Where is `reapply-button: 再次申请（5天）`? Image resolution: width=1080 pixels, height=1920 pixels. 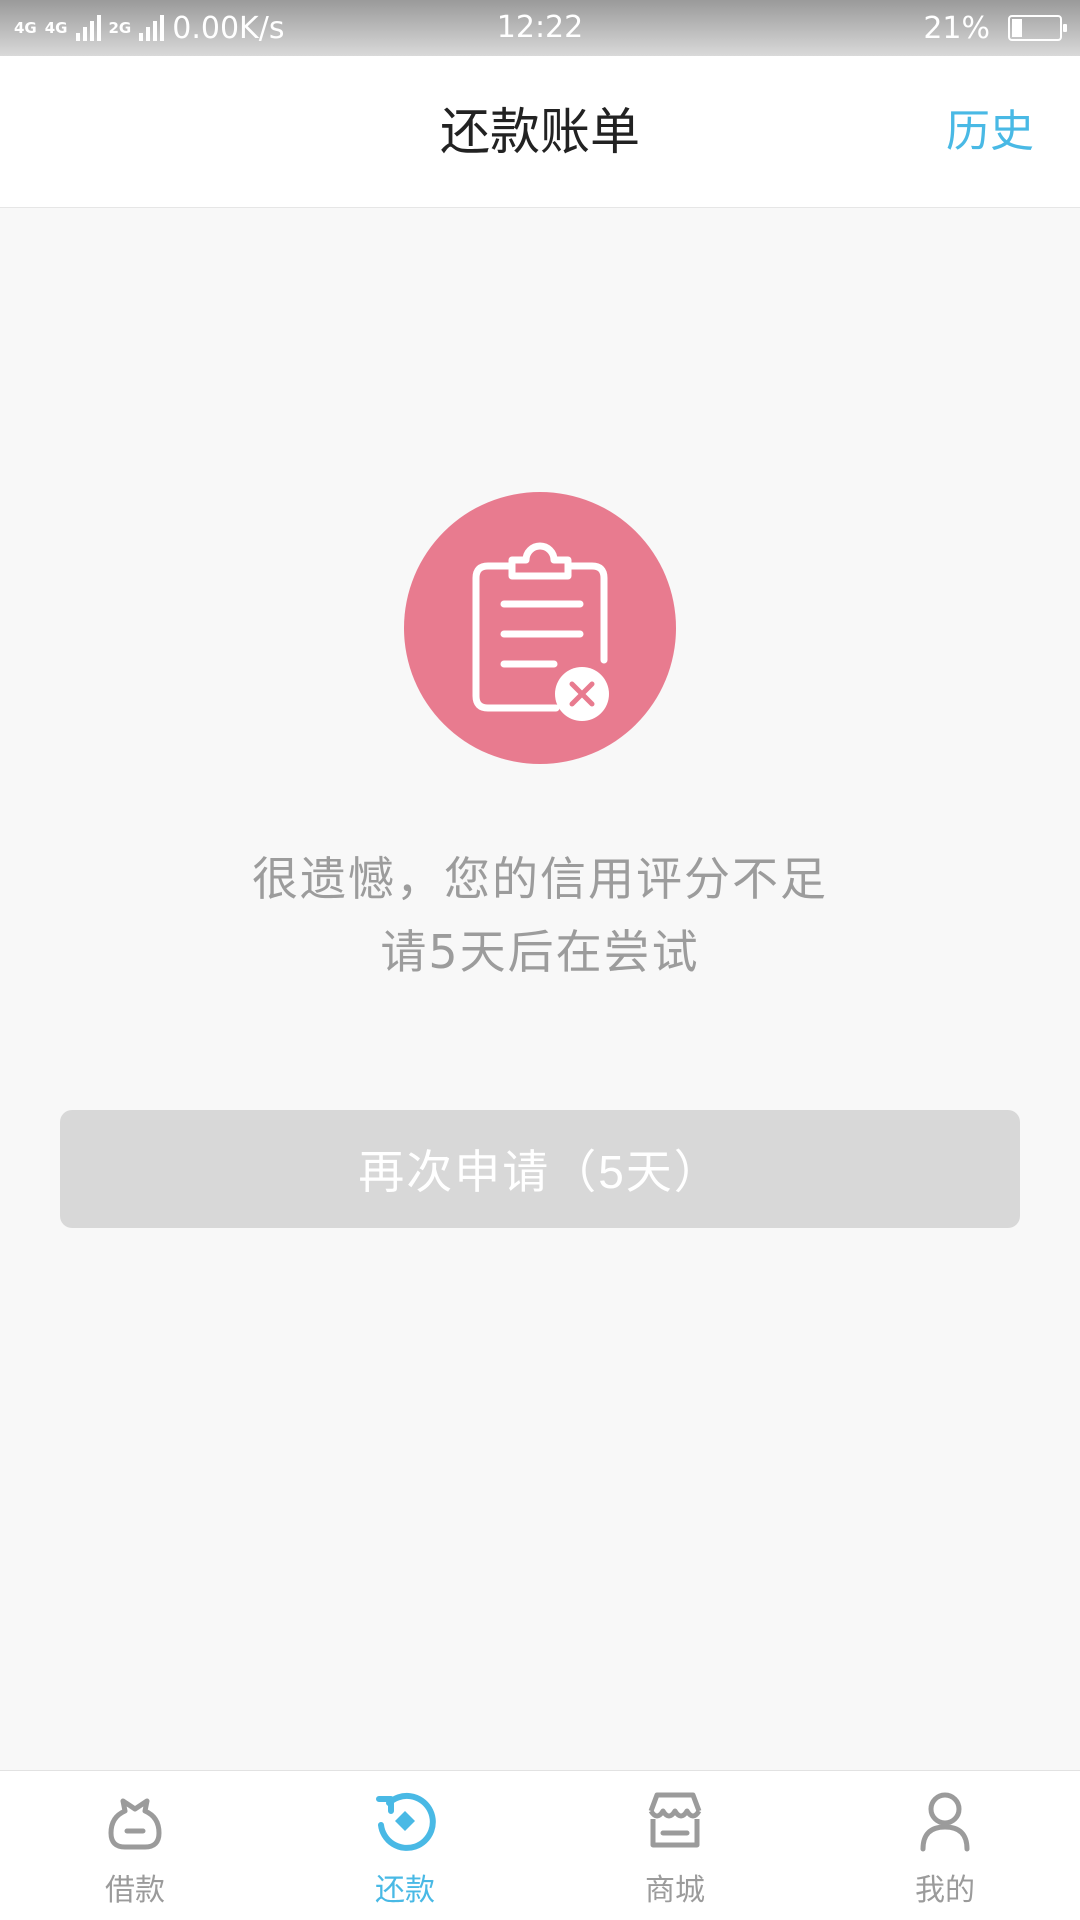
reapply-button: 再次申请（5天） is located at coordinates (540, 1169).